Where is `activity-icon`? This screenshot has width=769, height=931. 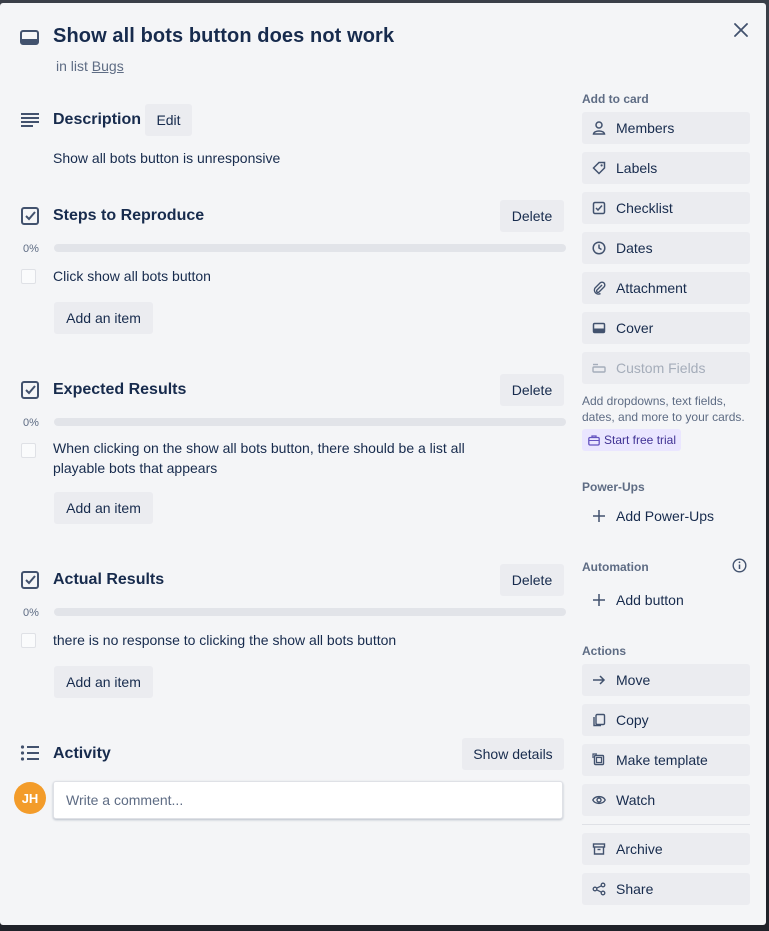
activity-icon is located at coordinates (30, 753).